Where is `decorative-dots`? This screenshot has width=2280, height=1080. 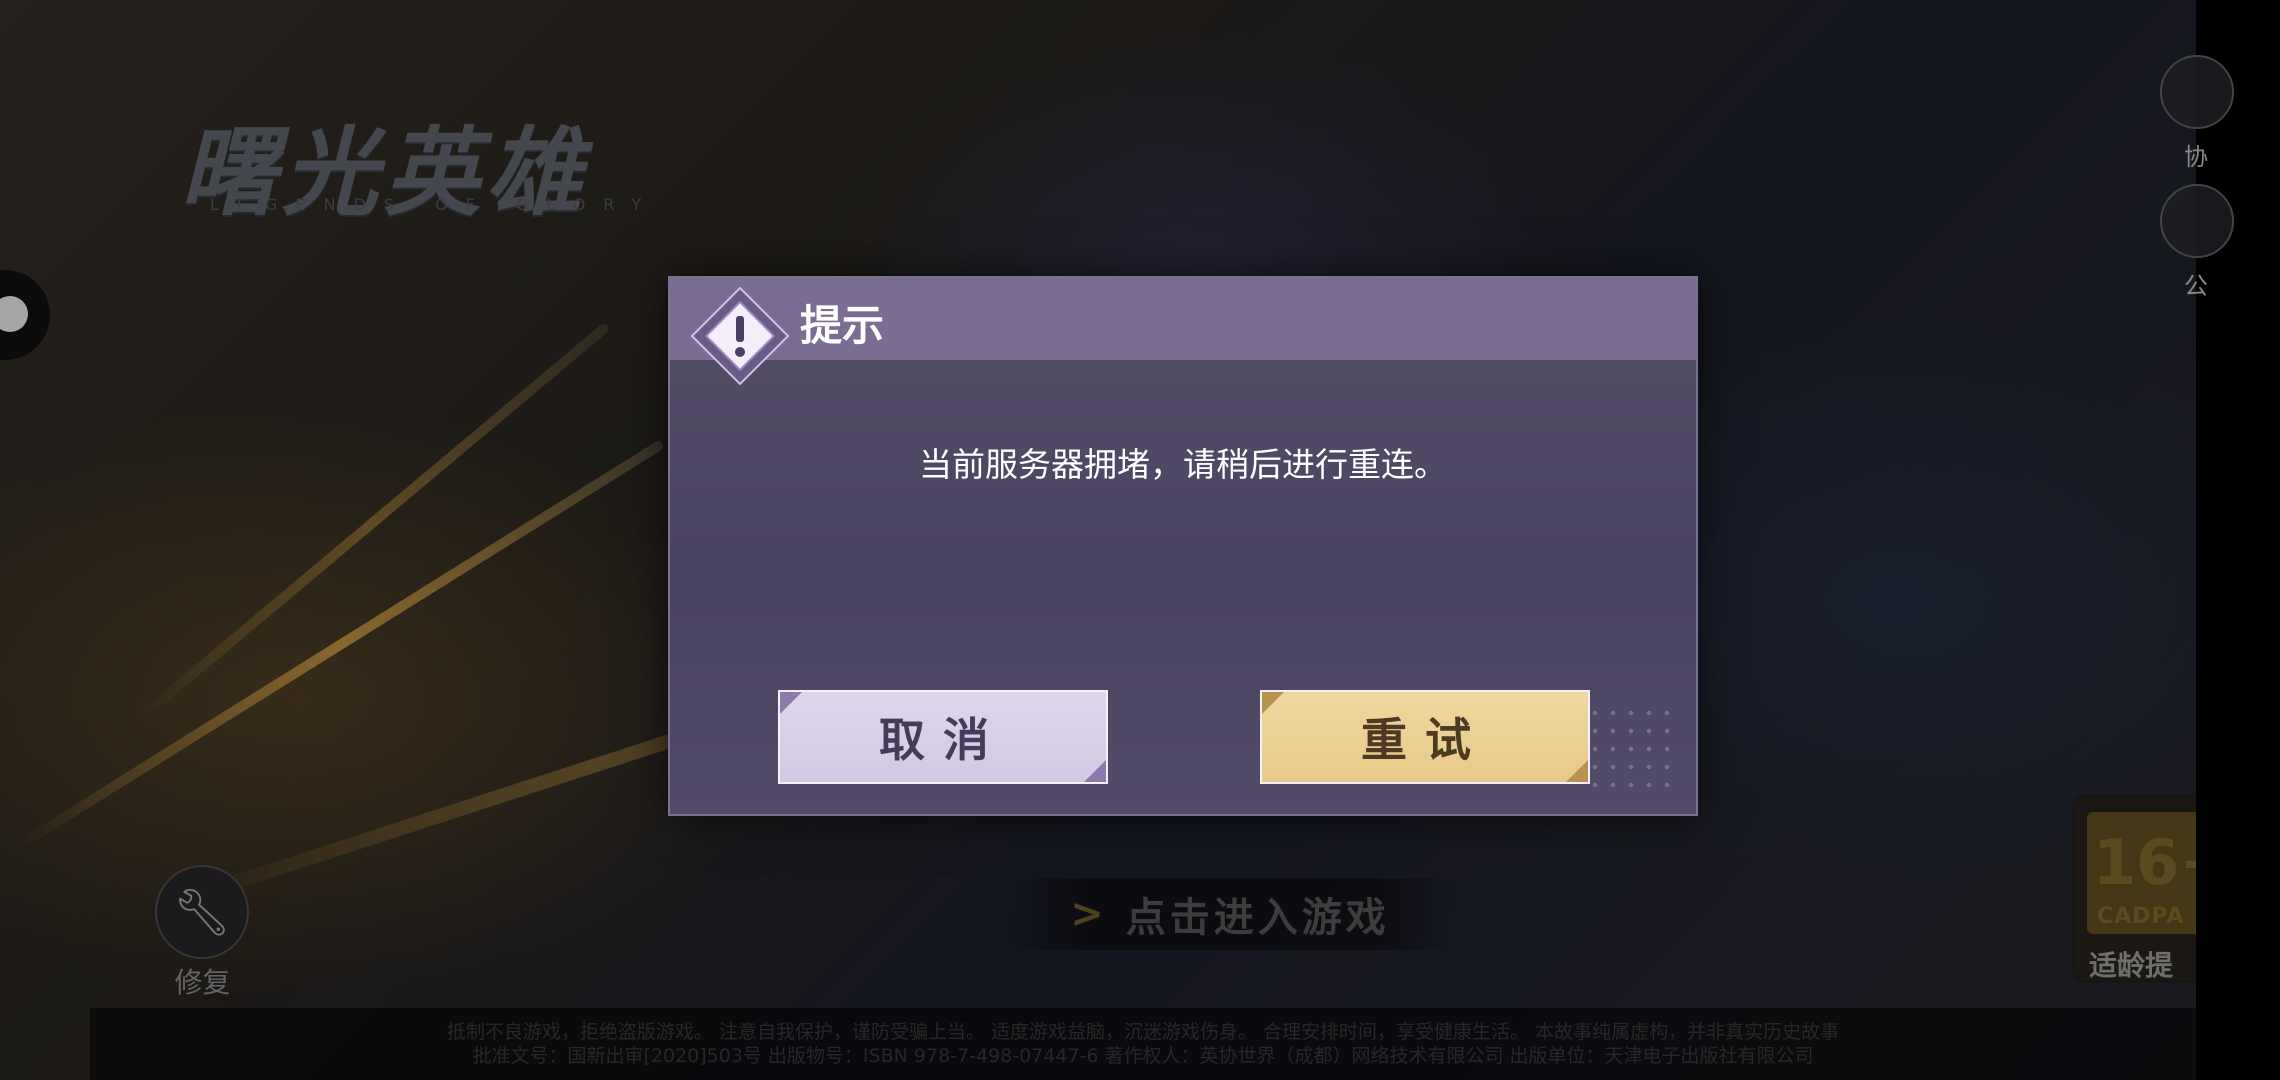 decorative-dots is located at coordinates (1631, 749).